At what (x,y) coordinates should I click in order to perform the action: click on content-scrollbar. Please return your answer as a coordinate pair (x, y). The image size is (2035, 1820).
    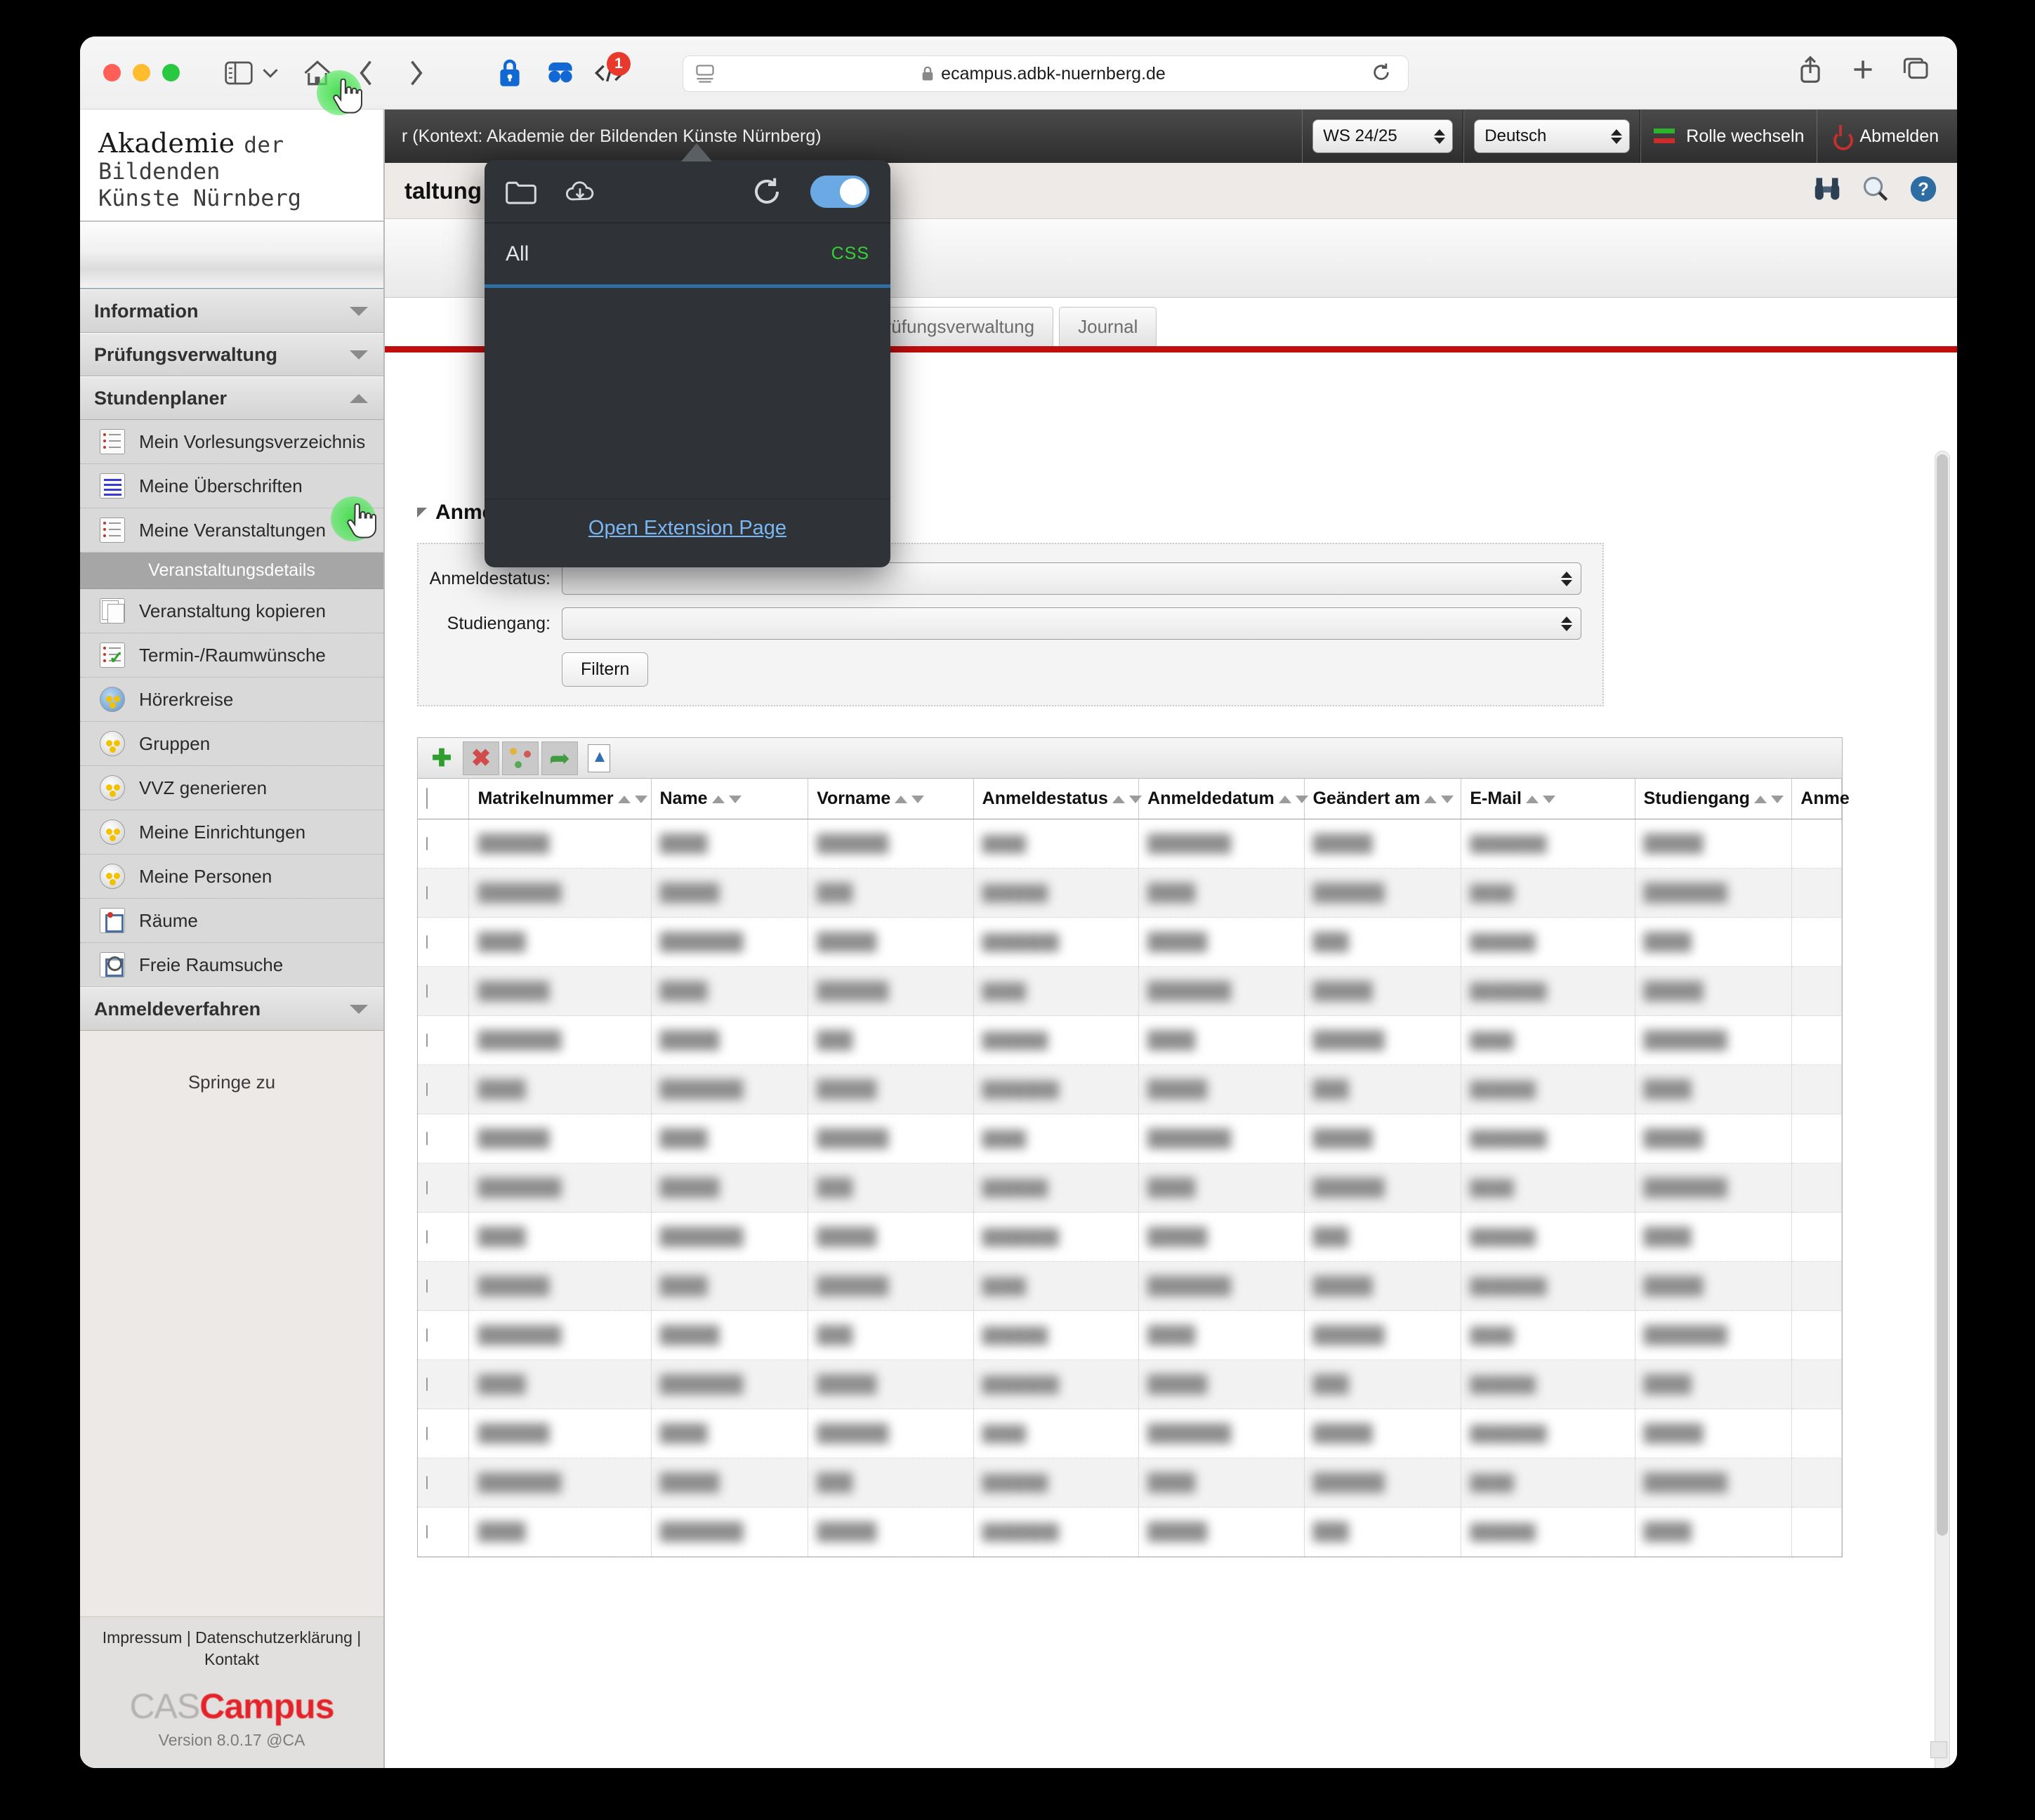
    Looking at the image, I should click on (1942, 1109).